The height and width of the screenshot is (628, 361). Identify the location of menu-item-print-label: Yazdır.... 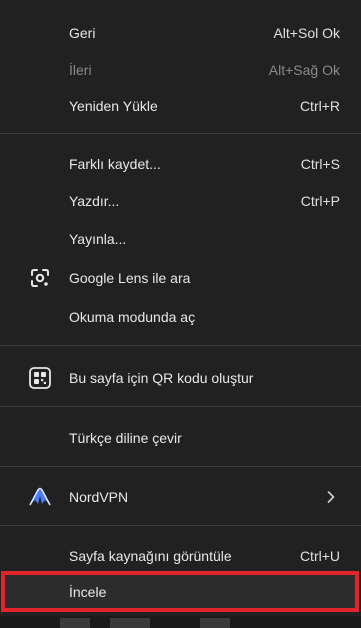
(94, 200).